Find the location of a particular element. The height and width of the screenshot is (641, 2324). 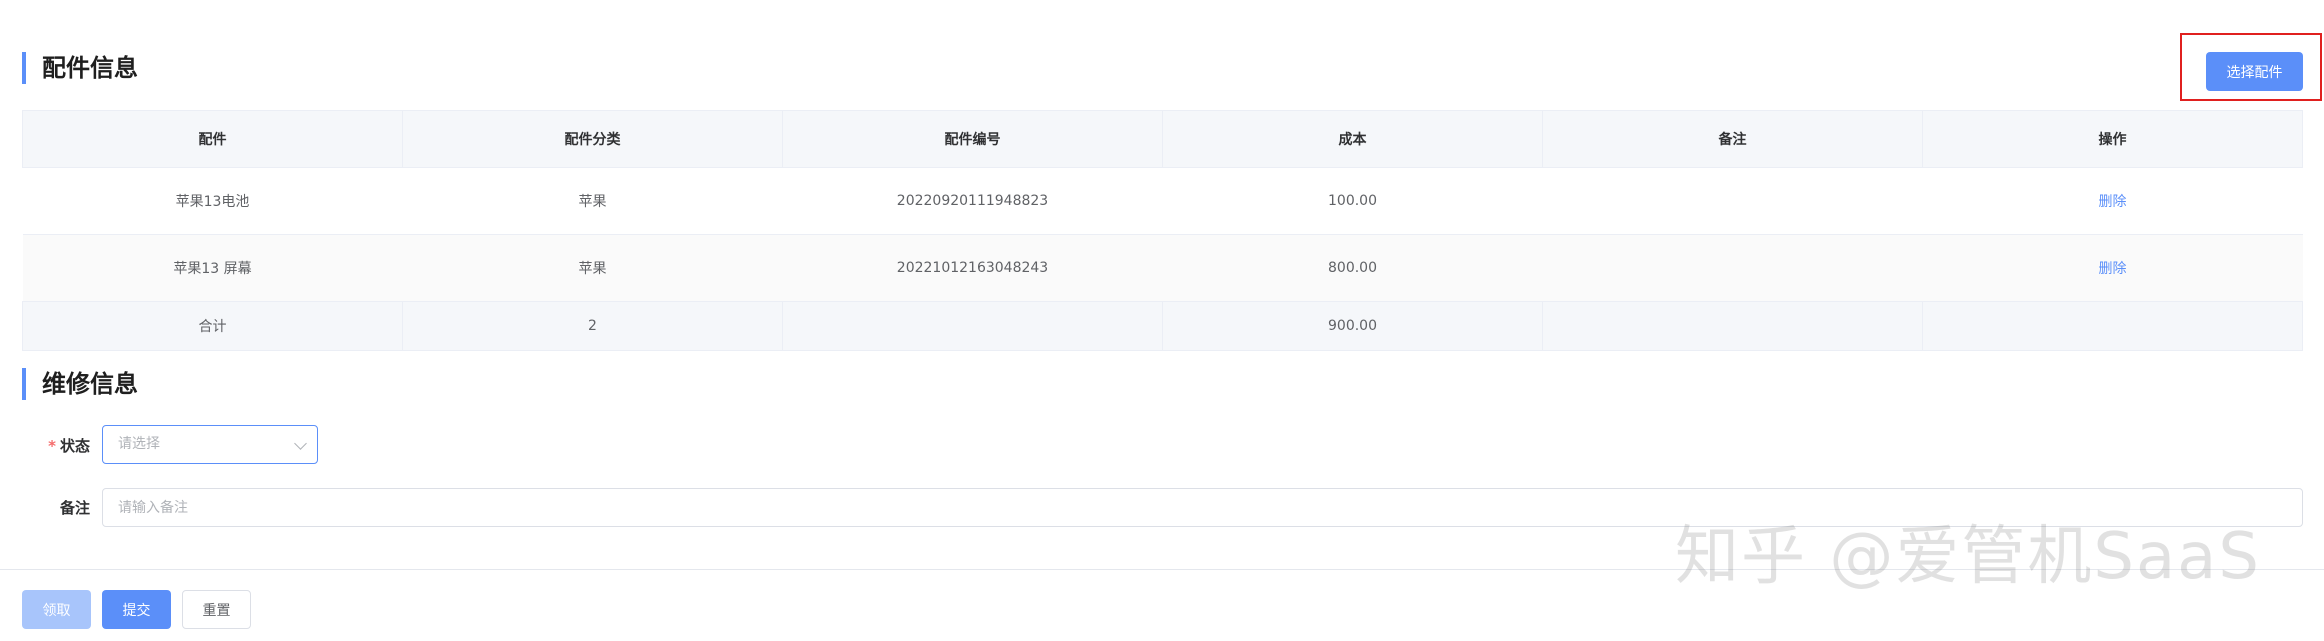

column-header: 配件编号 is located at coordinates (972, 139).